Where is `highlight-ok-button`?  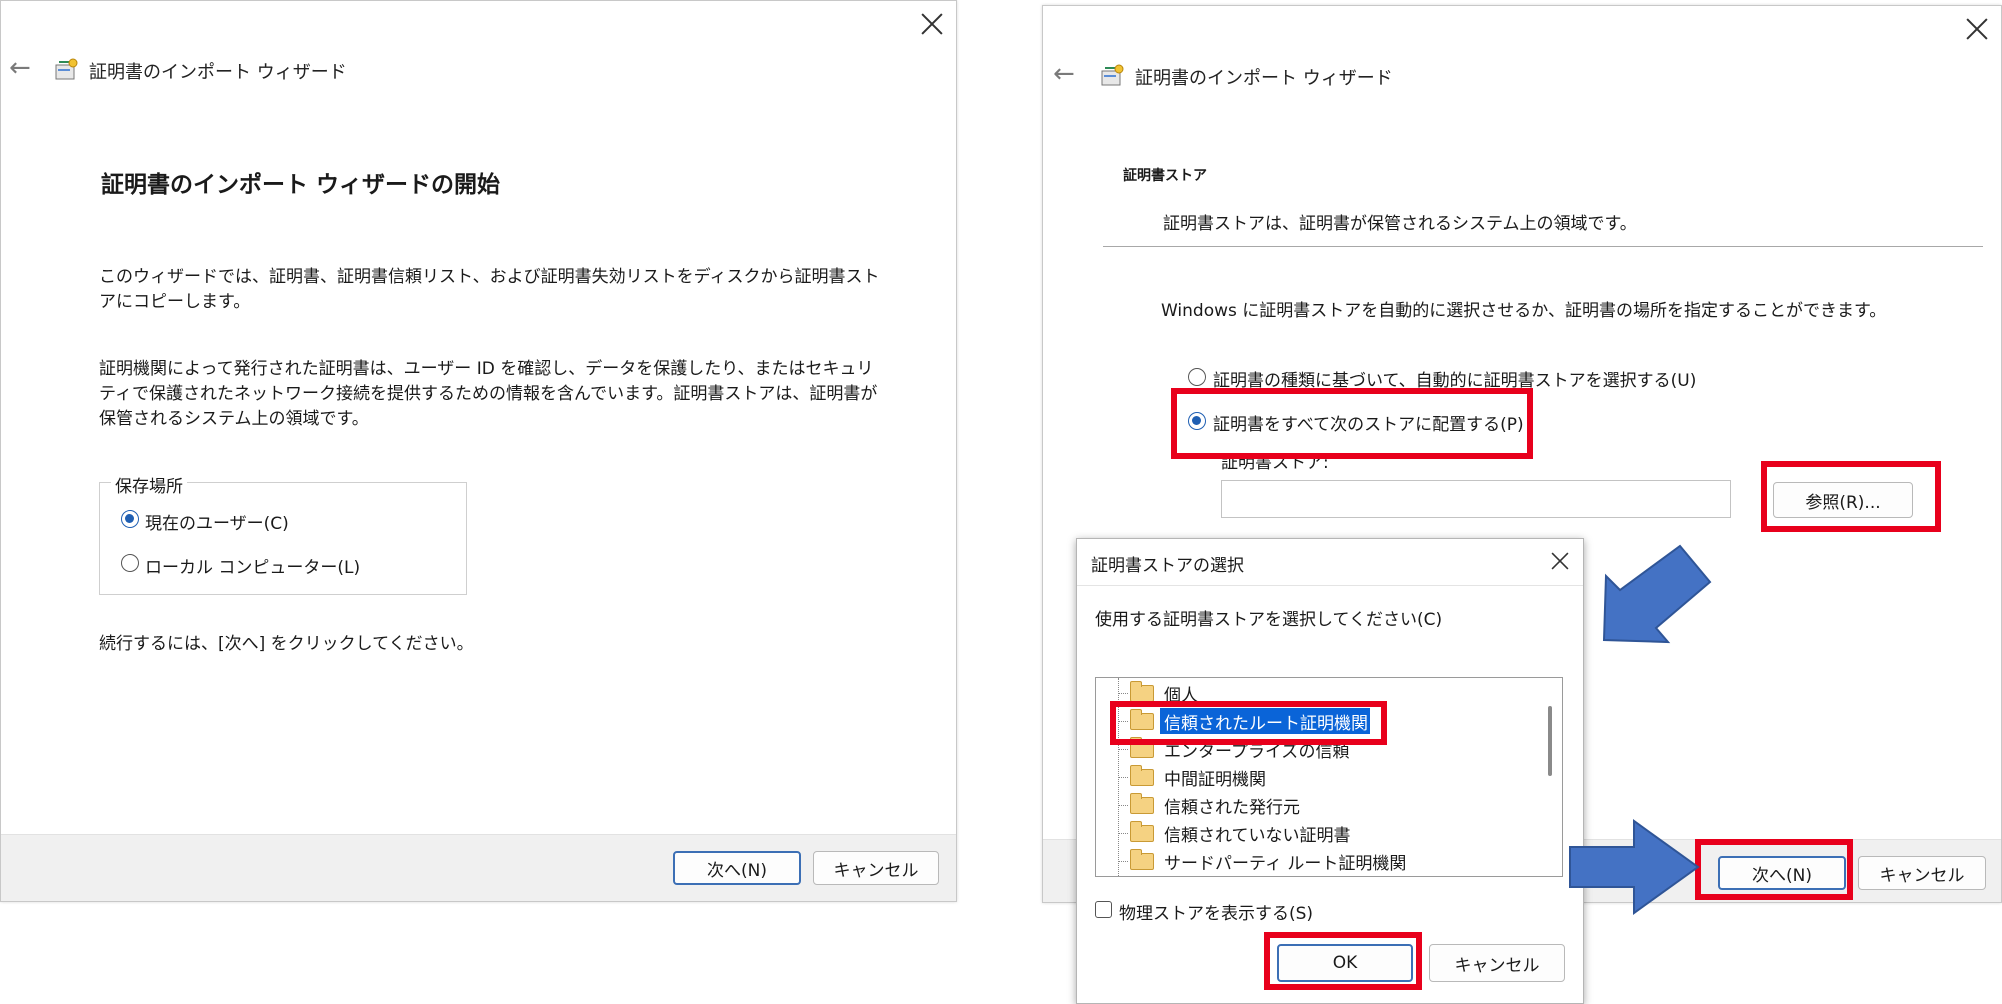 highlight-ok-button is located at coordinates (1343, 961).